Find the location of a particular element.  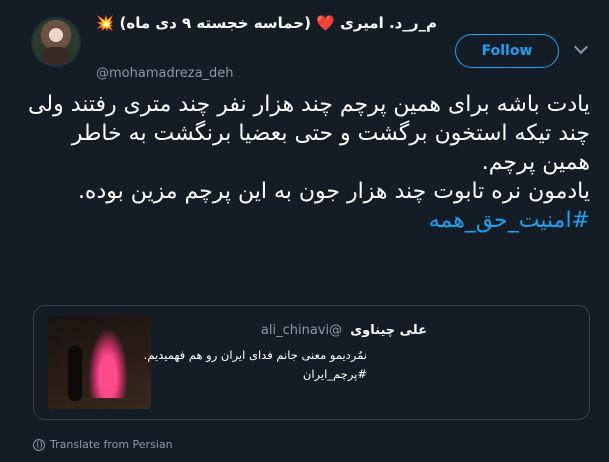

collision-icon: 💥 is located at coordinates (105, 23).